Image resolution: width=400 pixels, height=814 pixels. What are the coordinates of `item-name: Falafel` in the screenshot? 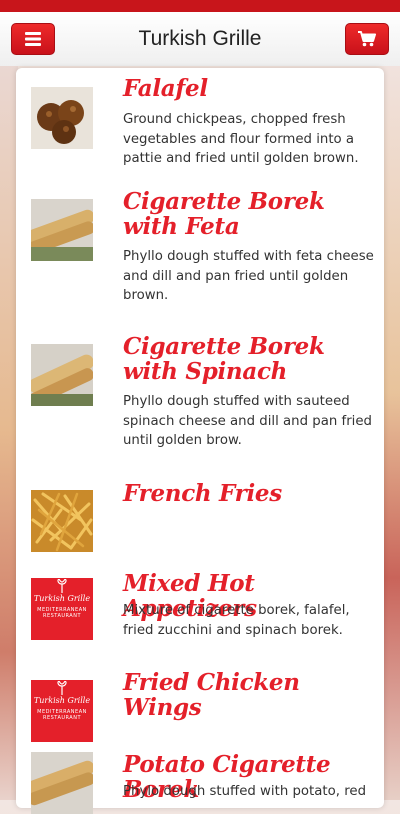 It's located at (165, 88).